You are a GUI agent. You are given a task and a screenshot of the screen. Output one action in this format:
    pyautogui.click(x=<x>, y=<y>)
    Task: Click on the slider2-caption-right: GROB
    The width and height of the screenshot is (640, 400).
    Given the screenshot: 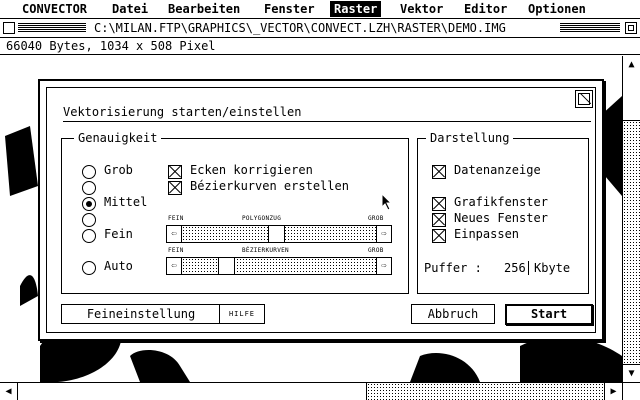 What is the action you would take?
    pyautogui.click(x=376, y=250)
    